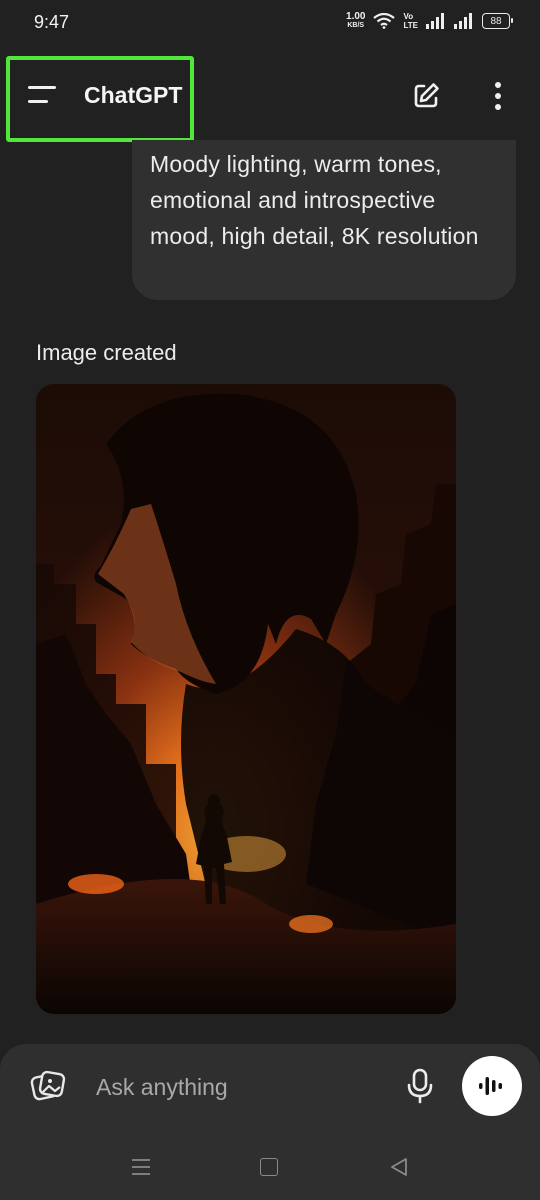 Image resolution: width=540 pixels, height=1200 pixels. I want to click on status-icons: 1.00 KB/S Vo LTE 88, so click(429, 21).